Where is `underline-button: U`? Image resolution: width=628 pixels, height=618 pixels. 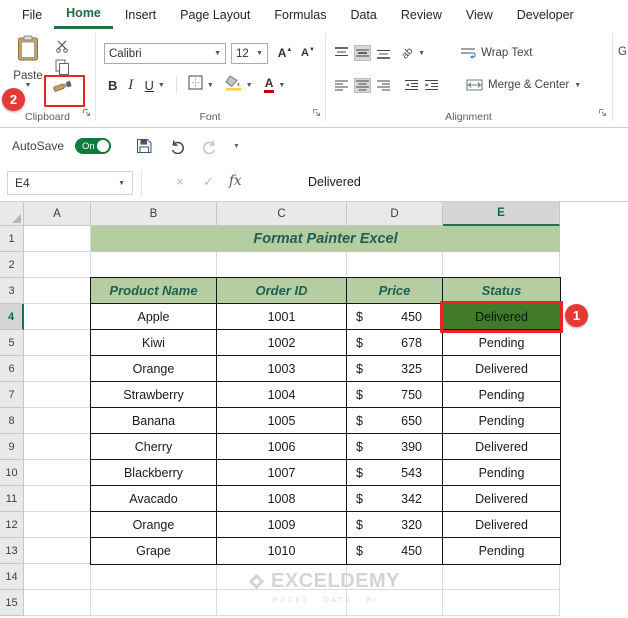 underline-button: U is located at coordinates (149, 85).